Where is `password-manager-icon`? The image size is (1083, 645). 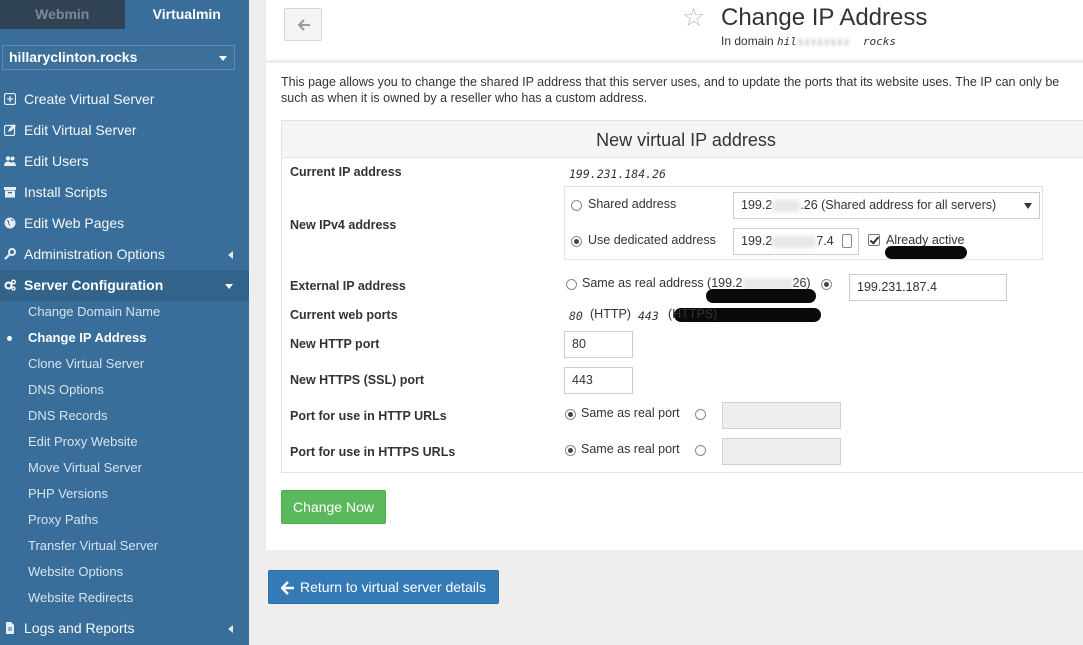 password-manager-icon is located at coordinates (847, 241).